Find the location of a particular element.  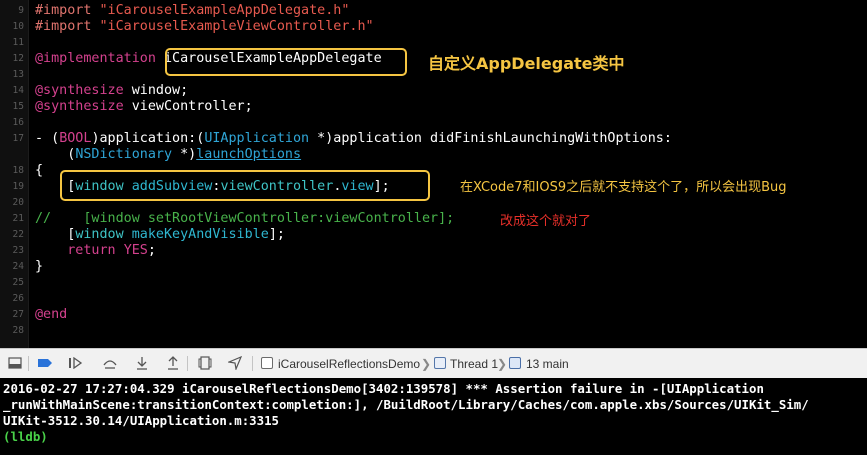

lldb-prompt: (lldb) is located at coordinates (435, 437).